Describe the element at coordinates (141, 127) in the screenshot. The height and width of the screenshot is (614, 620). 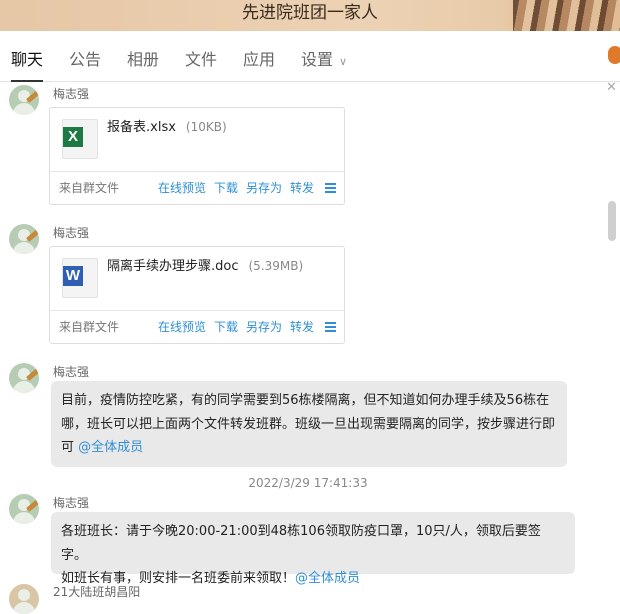
I see `file-name-text: 报备表.xlsx` at that location.